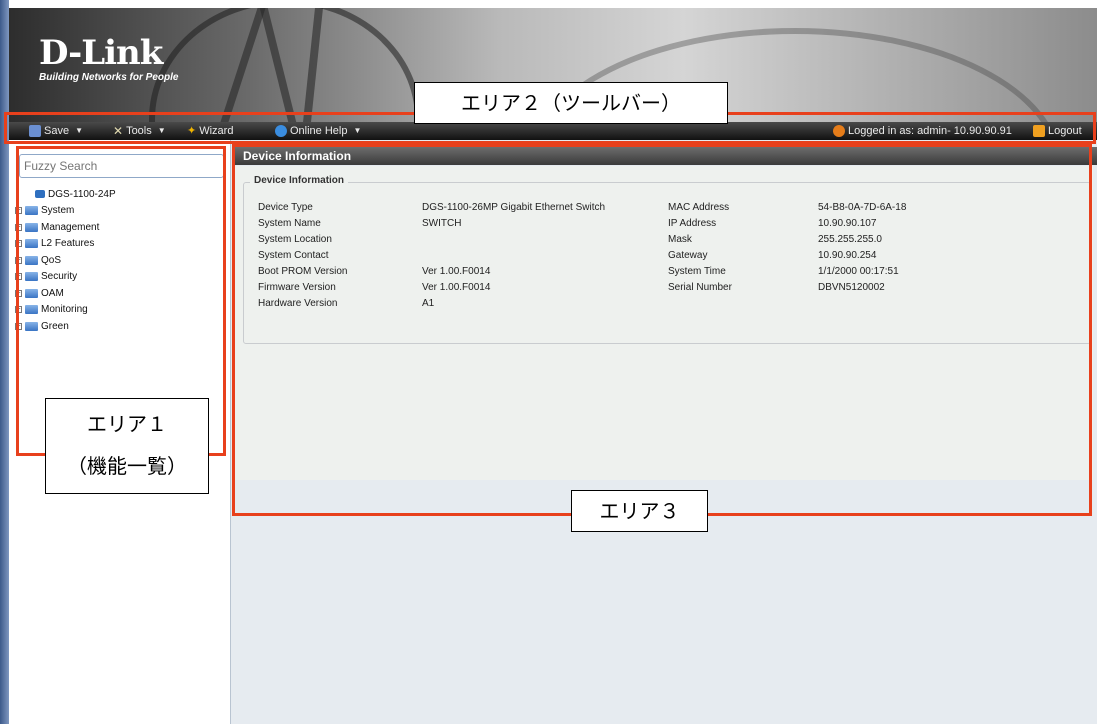 Image resolution: width=1097 pixels, height=724 pixels. Describe the element at coordinates (4, 362) in the screenshot. I see `window-edge` at that location.